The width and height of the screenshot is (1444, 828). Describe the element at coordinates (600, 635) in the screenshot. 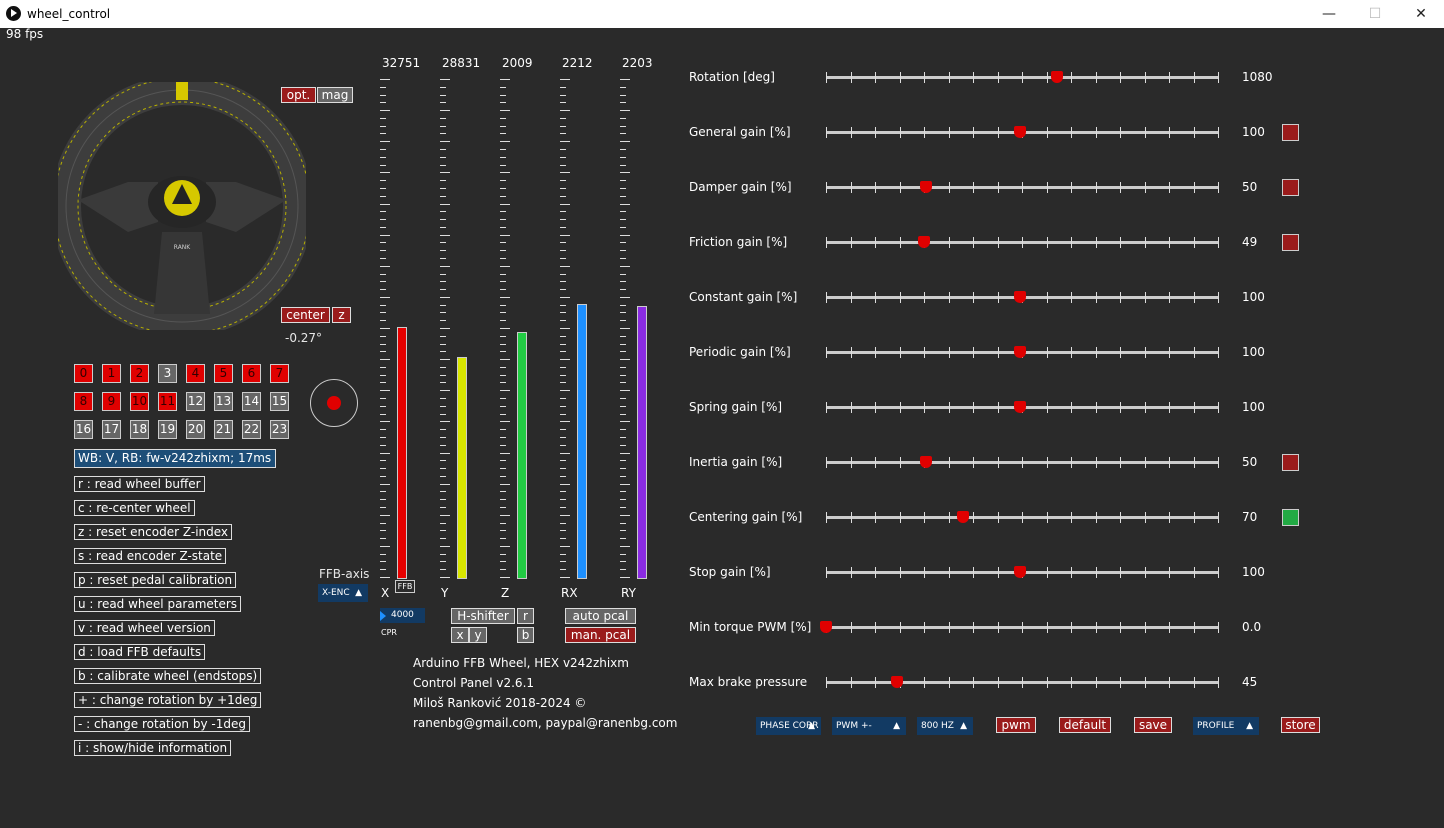

I see `man-pcal-button: man. pcal` at that location.